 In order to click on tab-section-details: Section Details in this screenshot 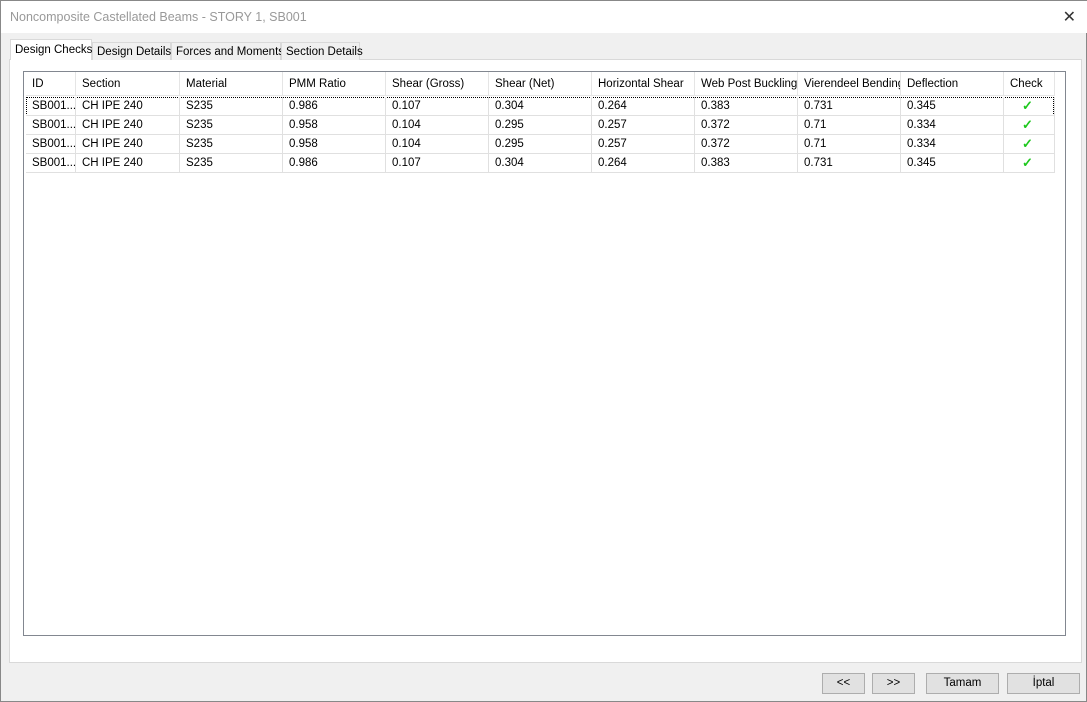, I will do `click(322, 51)`.